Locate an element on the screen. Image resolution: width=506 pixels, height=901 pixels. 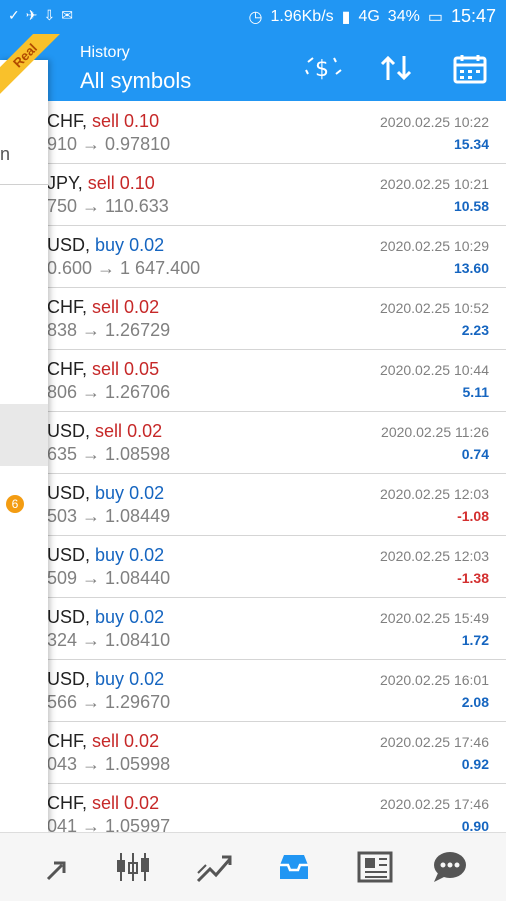
drawer-item-selected is located at coordinates (24, 435).